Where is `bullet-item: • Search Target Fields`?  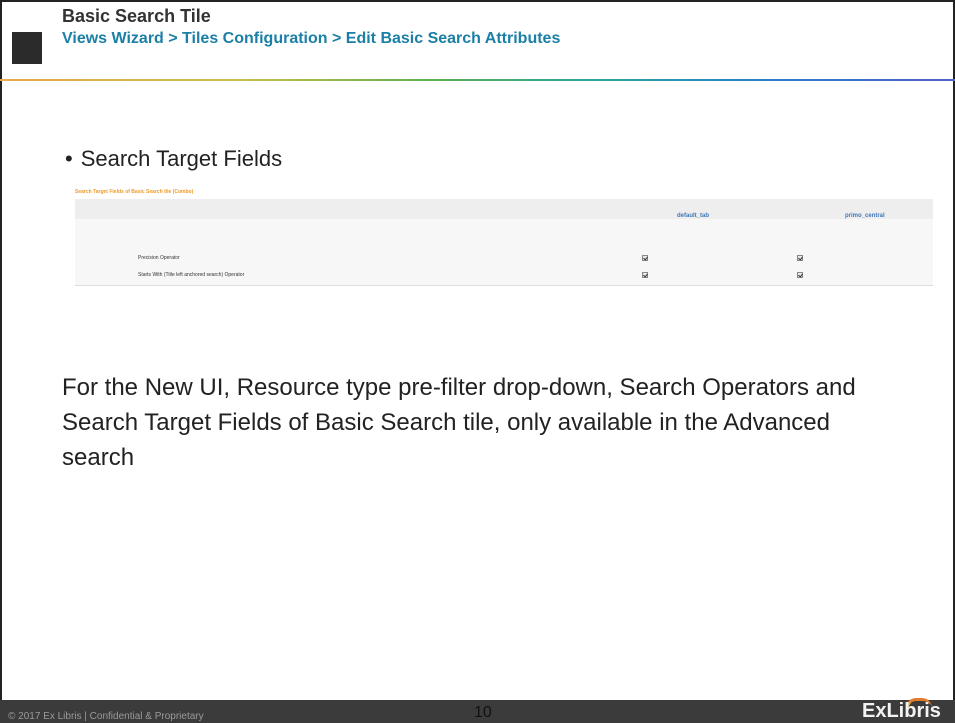 bullet-item: • Search Target Fields is located at coordinates (173, 159).